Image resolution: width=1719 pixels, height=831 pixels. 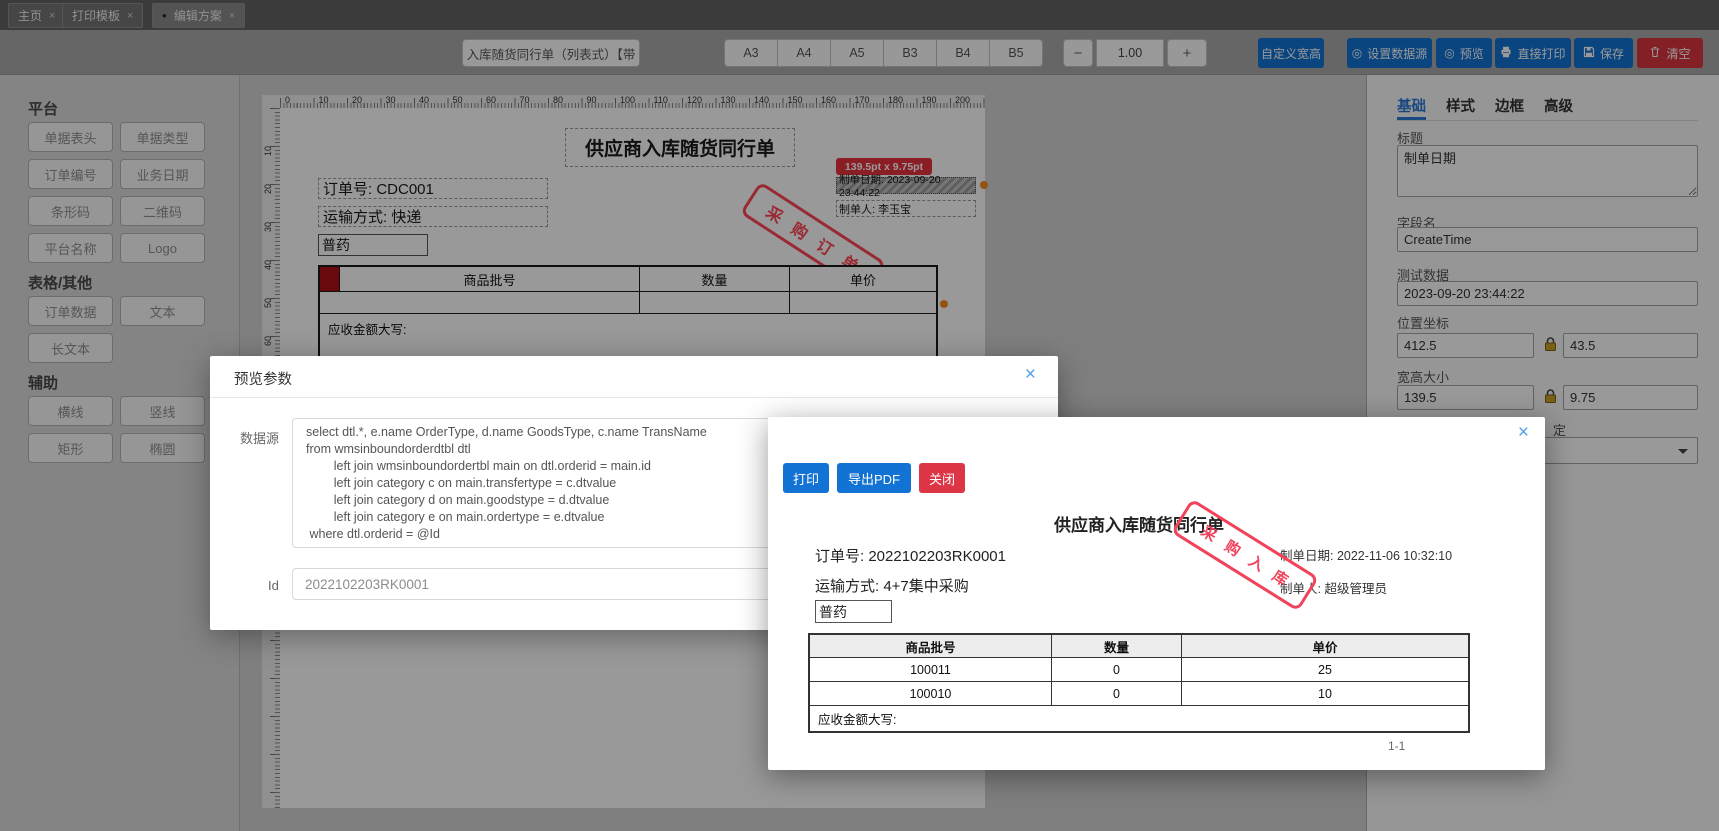 I want to click on preview-drug-type: 普药, so click(x=853, y=611).